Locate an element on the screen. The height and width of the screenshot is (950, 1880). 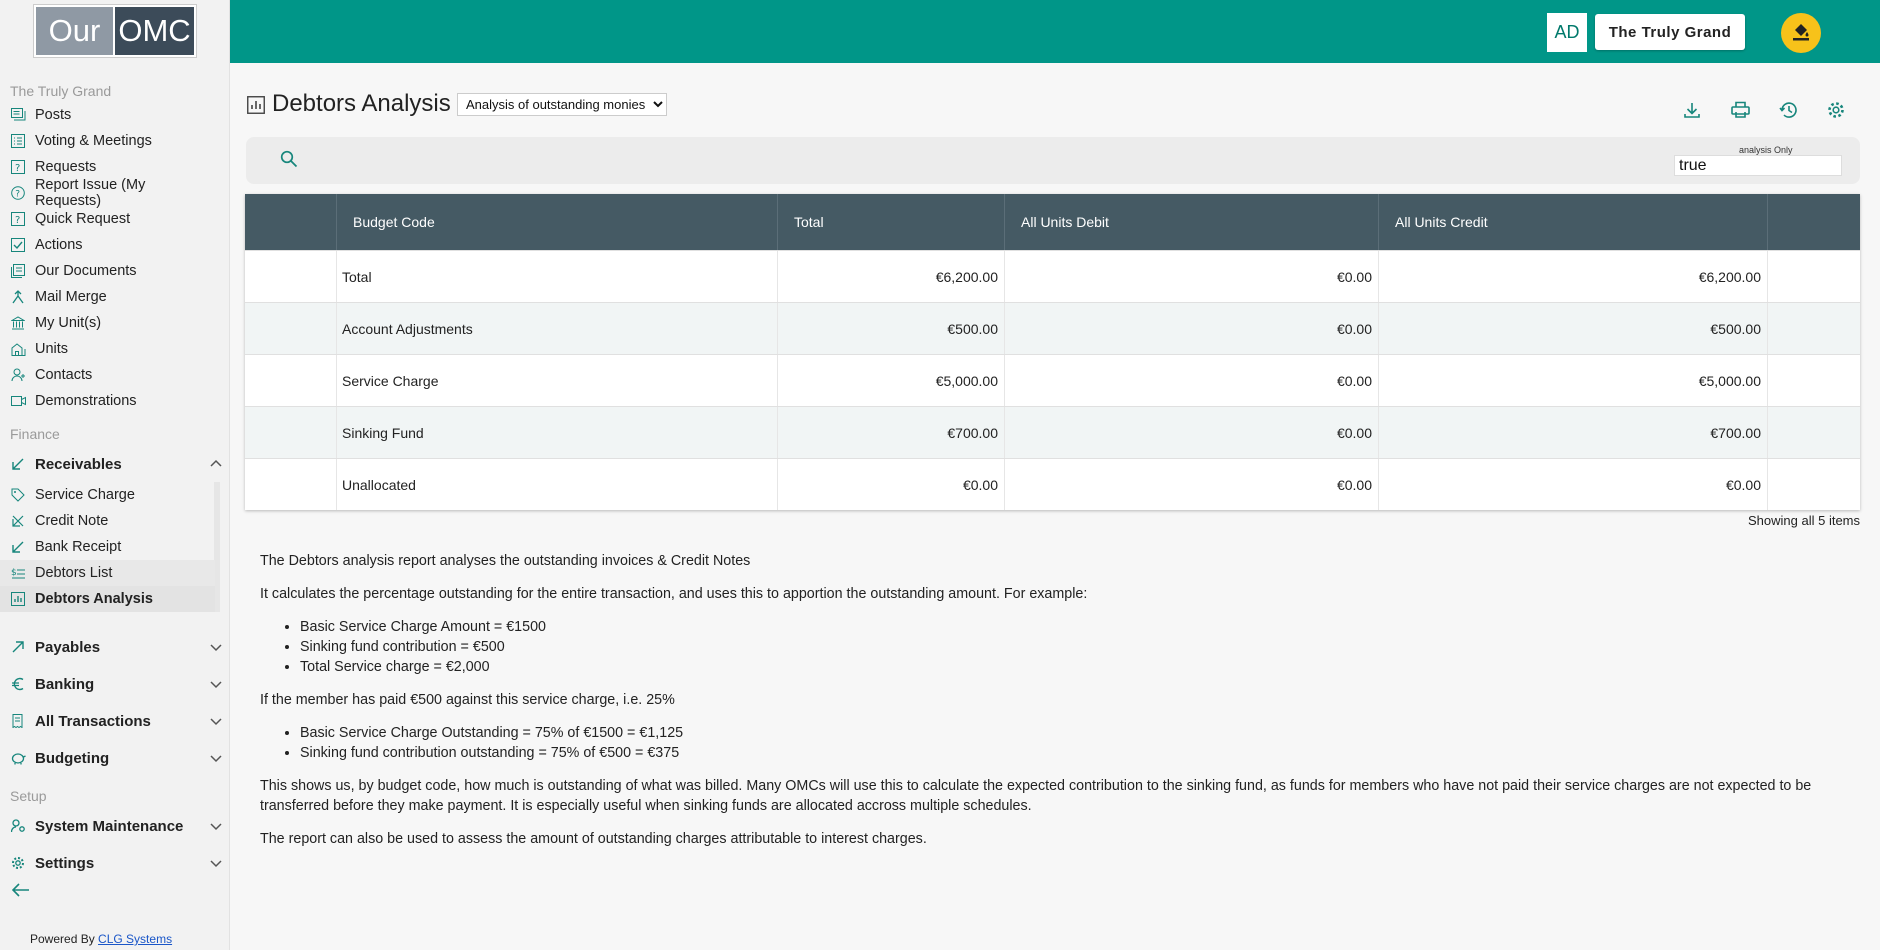
section-setup: Setup is located at coordinates (28, 796).